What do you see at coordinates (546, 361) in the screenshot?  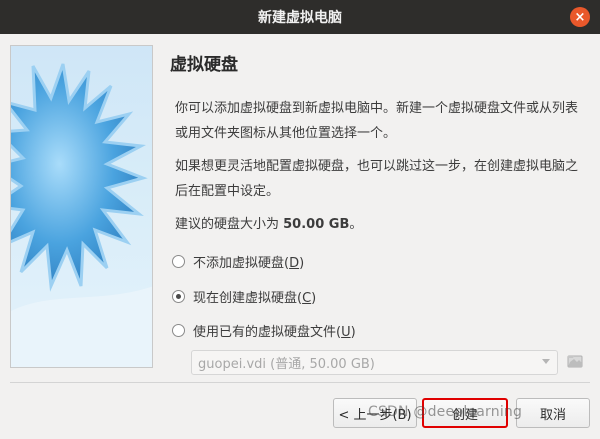 I see `chevron-down-icon` at bounding box center [546, 361].